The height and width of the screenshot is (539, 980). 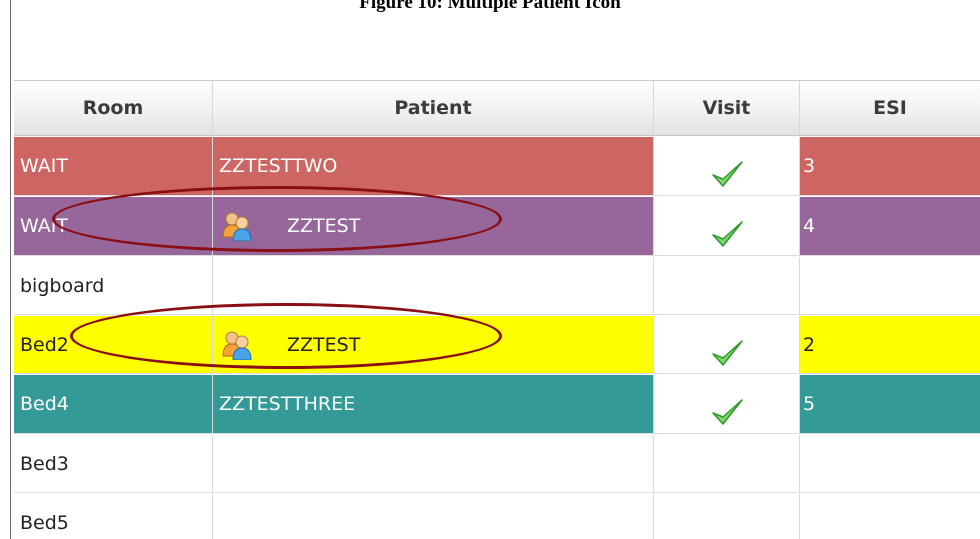 I want to click on room-cell: bigboard, so click(x=113, y=285).